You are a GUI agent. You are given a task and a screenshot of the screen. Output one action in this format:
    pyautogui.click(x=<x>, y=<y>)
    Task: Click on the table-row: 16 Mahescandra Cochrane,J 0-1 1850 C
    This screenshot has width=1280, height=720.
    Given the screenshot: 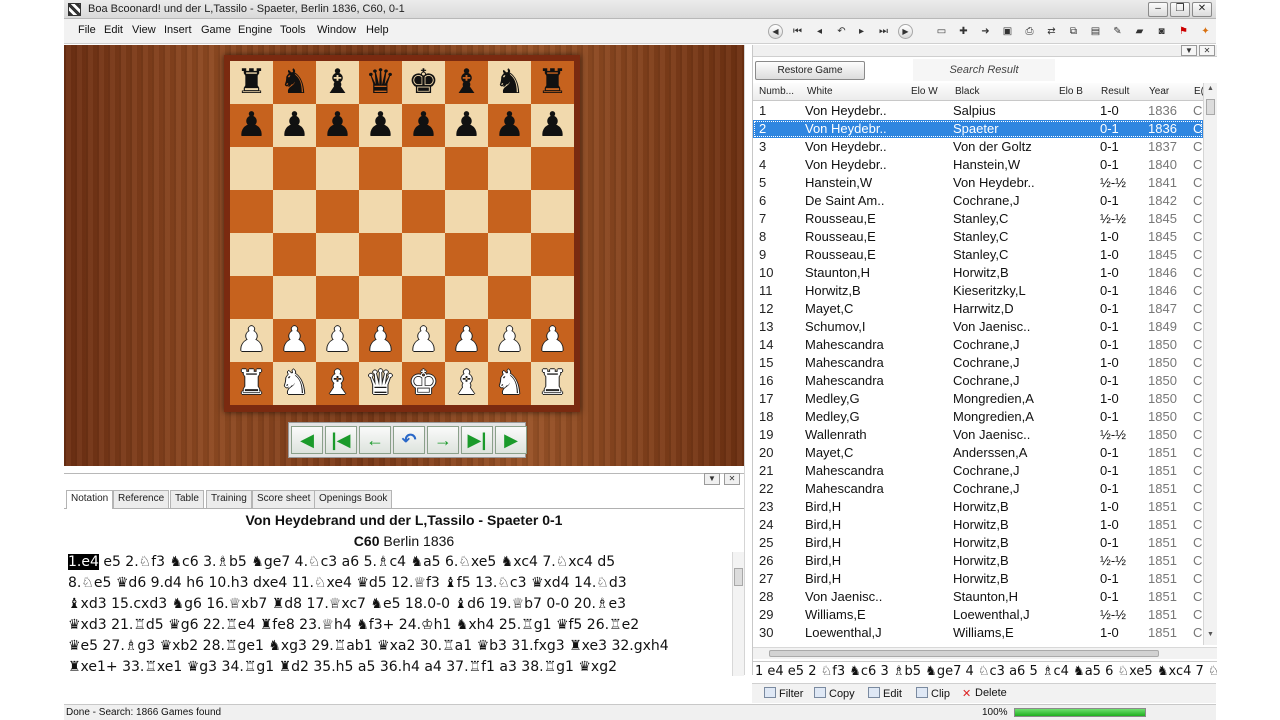 What is the action you would take?
    pyautogui.click(x=978, y=381)
    